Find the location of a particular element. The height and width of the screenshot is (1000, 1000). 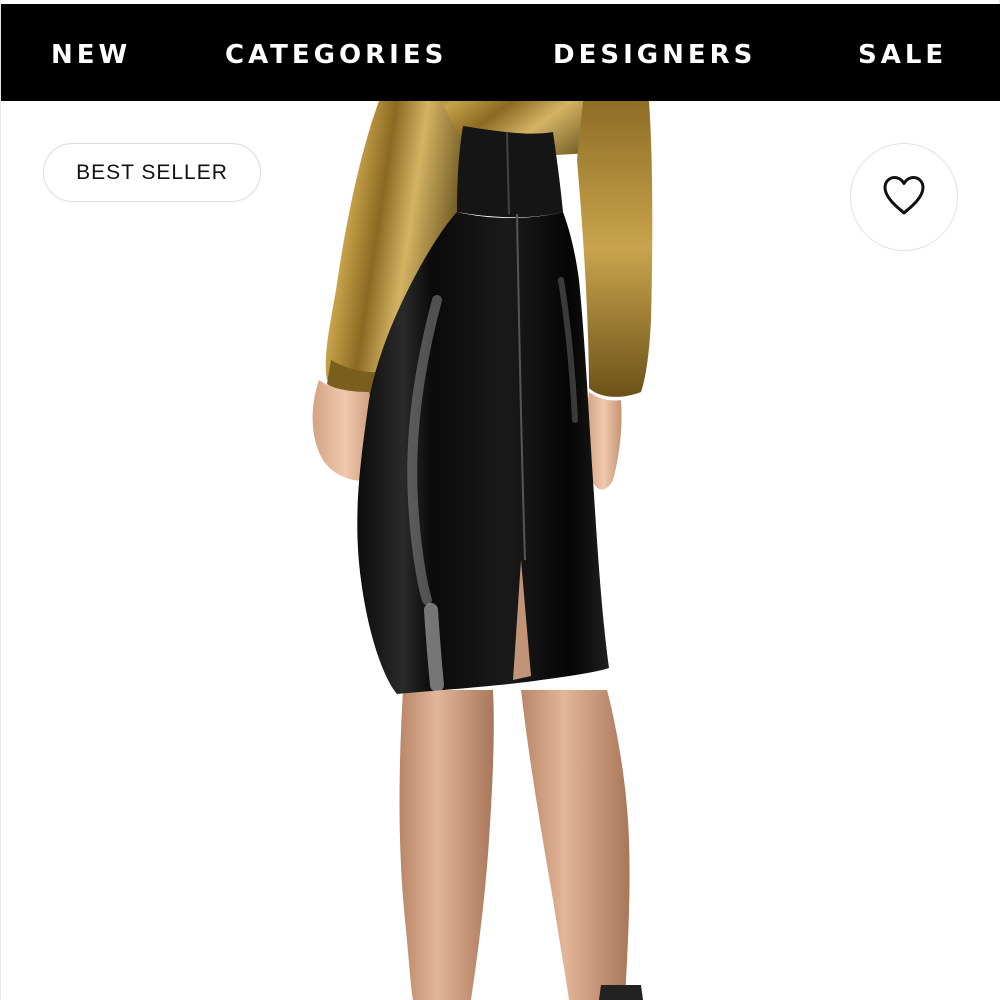

heart-outline-icon is located at coordinates (904, 197).